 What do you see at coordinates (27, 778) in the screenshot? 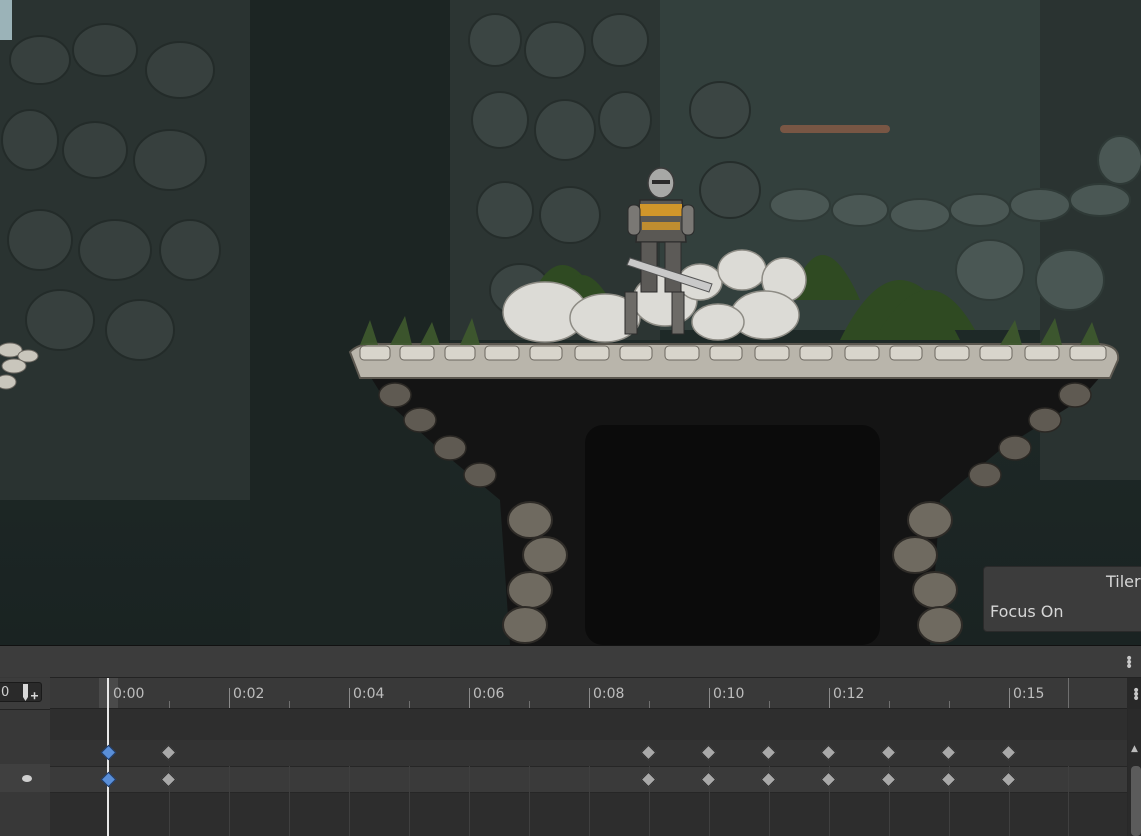
I see `eye-icon` at bounding box center [27, 778].